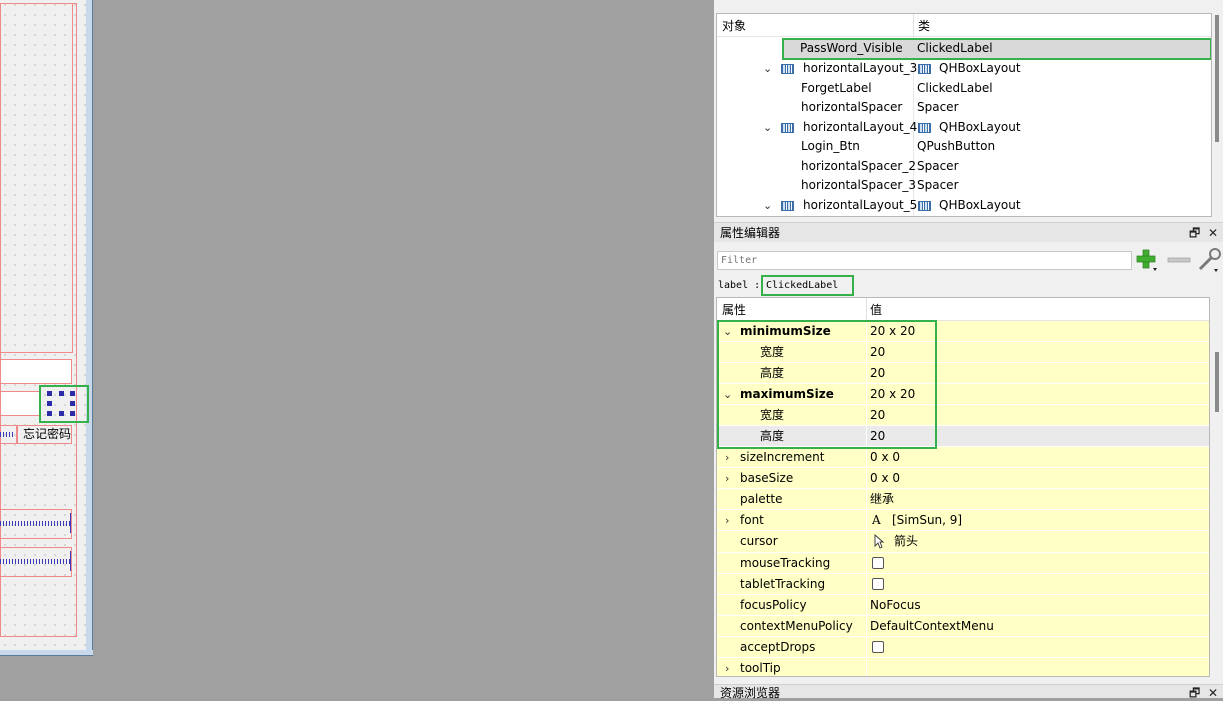 The height and width of the screenshot is (701, 1223). I want to click on object-column-header: 对象, so click(734, 25).